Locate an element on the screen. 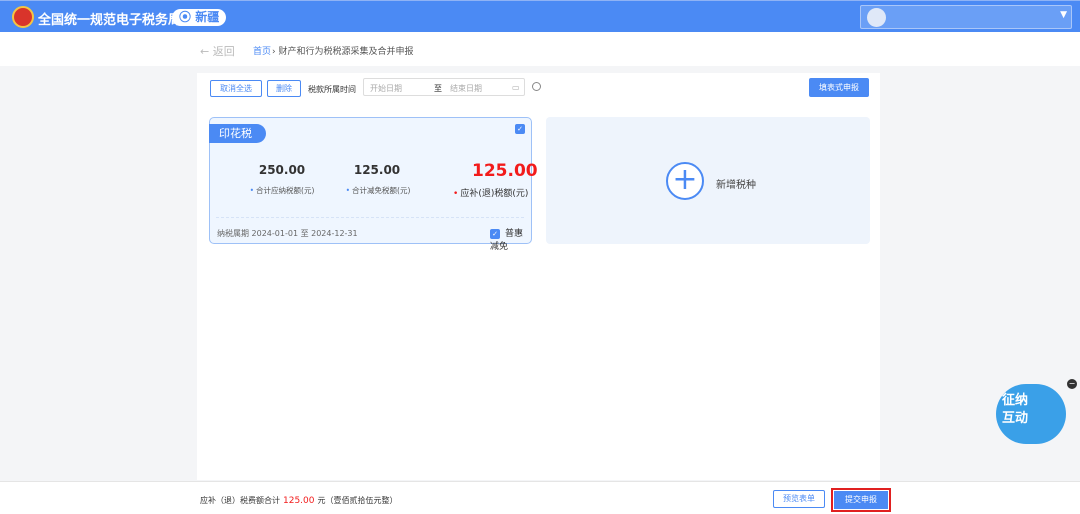 This screenshot has width=1080, height=514. end-date-placeholder: 结束日期 is located at coordinates (466, 88).